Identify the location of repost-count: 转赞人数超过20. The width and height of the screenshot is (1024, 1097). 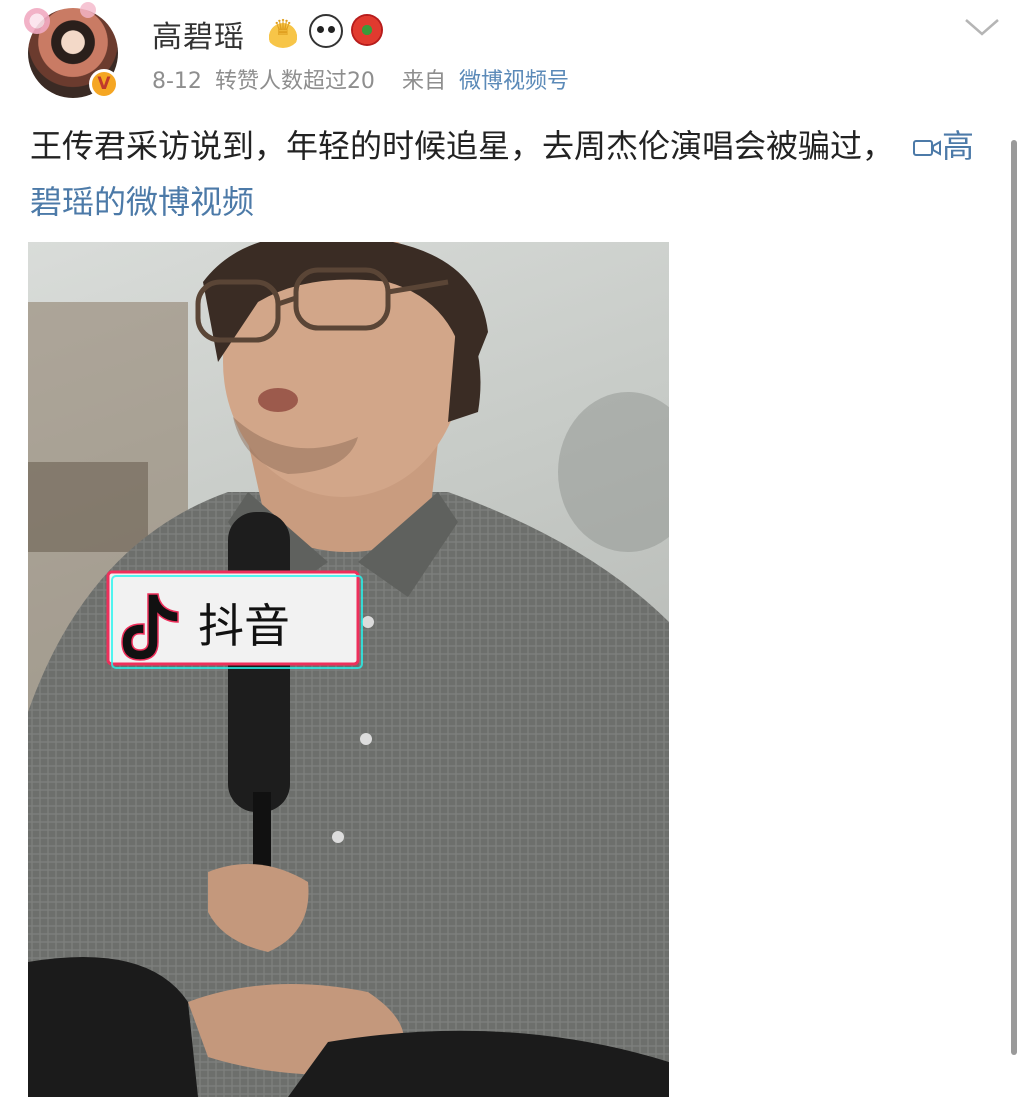
(294, 81).